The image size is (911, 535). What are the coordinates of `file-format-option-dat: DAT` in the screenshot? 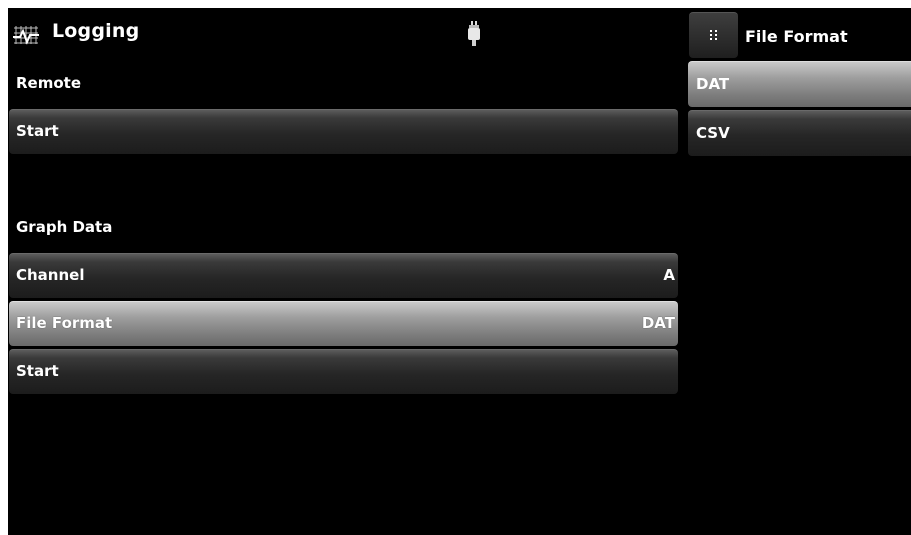 It's located at (799, 84).